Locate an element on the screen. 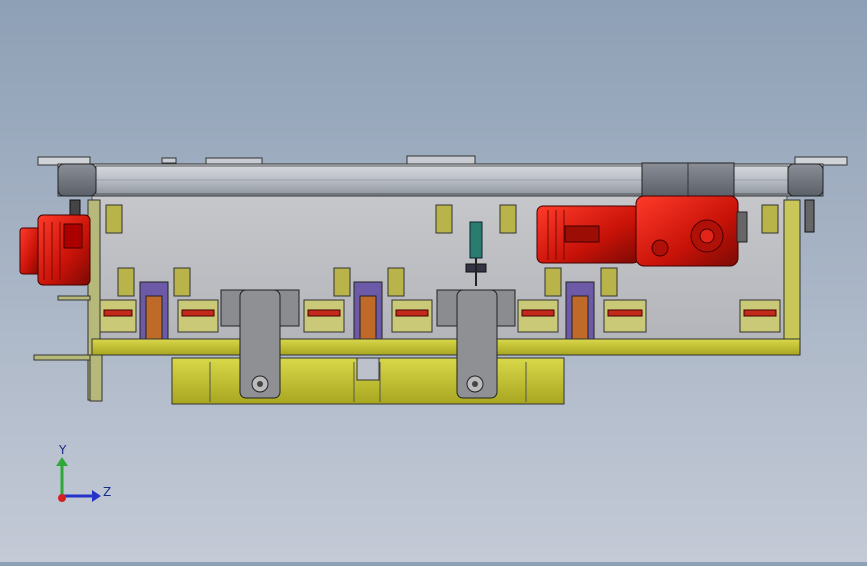  right-shaft is located at coordinates (809, 216).